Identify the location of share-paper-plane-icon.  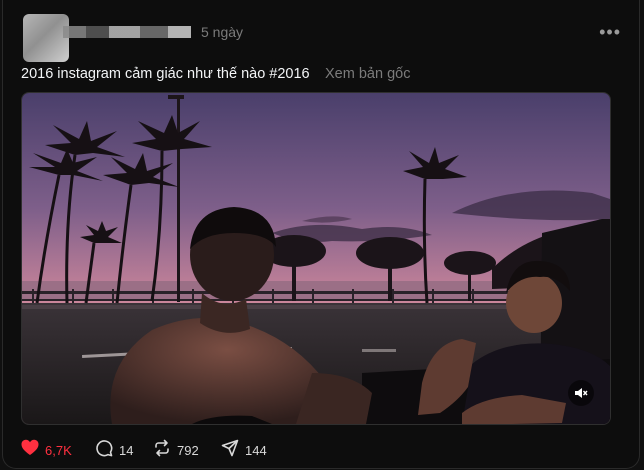
(230, 450).